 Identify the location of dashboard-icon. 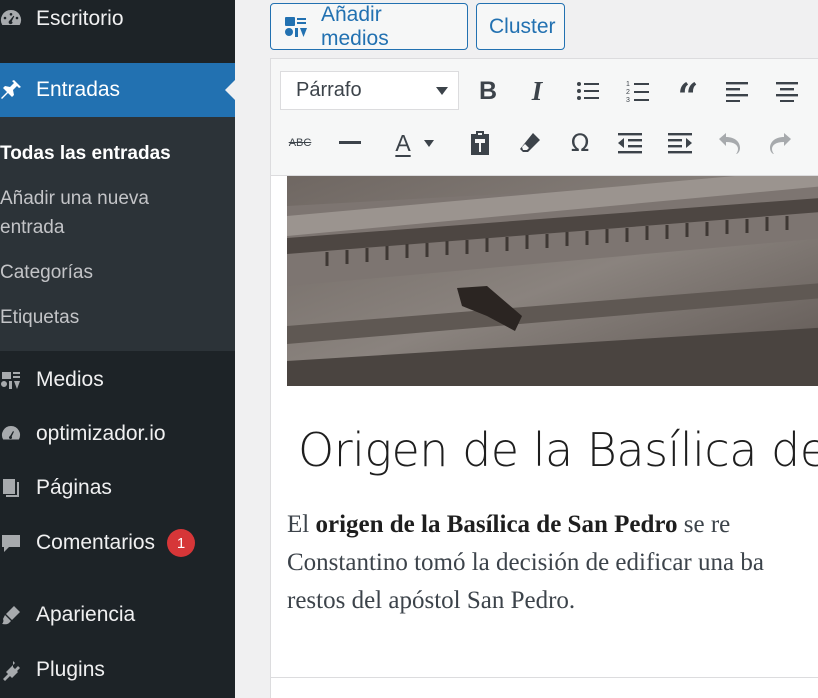
(18, 19).